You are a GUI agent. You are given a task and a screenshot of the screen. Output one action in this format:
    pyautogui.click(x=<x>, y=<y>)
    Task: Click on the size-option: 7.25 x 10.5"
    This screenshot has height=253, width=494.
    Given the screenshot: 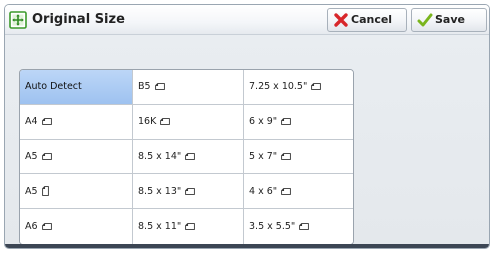 What is the action you would take?
    pyautogui.click(x=298, y=87)
    